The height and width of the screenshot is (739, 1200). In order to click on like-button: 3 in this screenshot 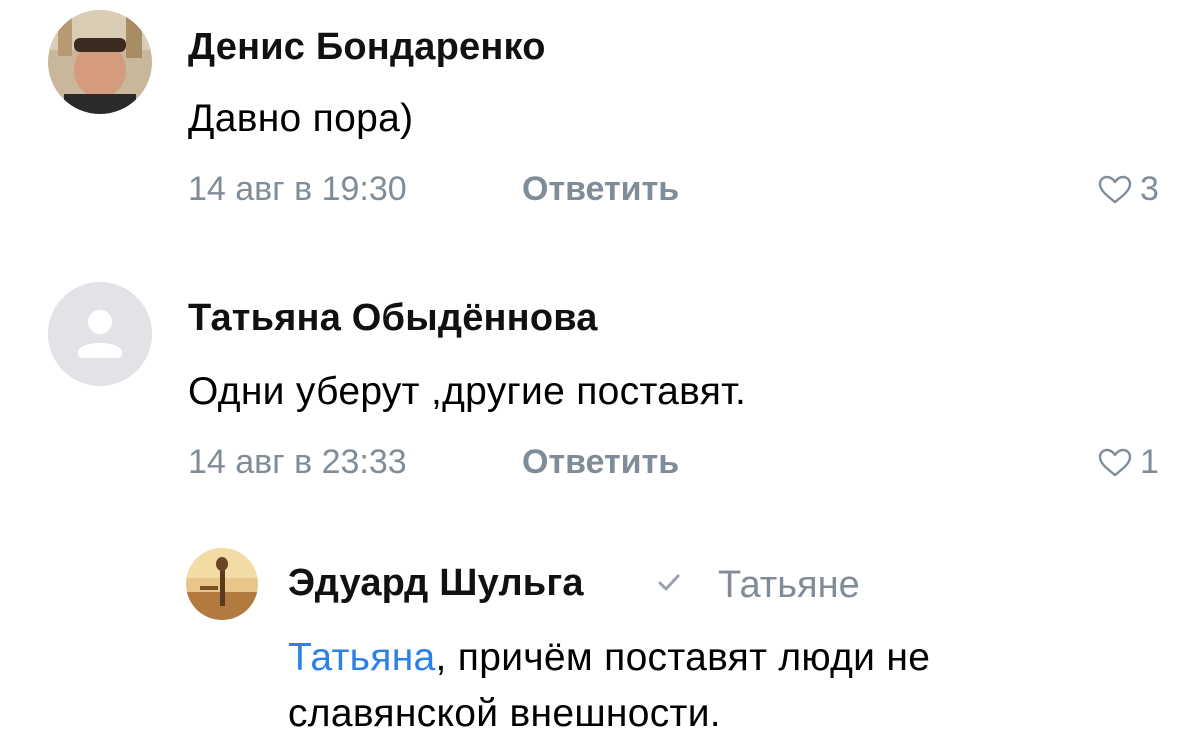, I will do `click(1128, 189)`.